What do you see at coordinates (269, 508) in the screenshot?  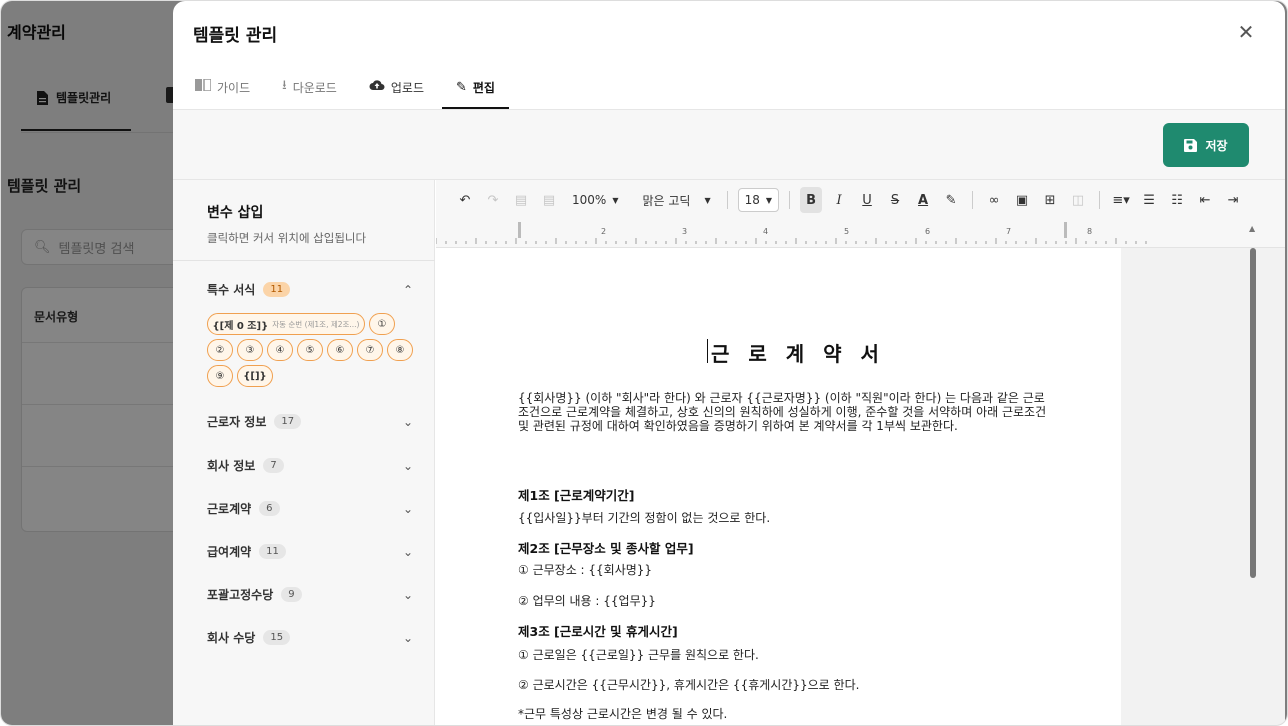 I see `category-count-badge: 6` at bounding box center [269, 508].